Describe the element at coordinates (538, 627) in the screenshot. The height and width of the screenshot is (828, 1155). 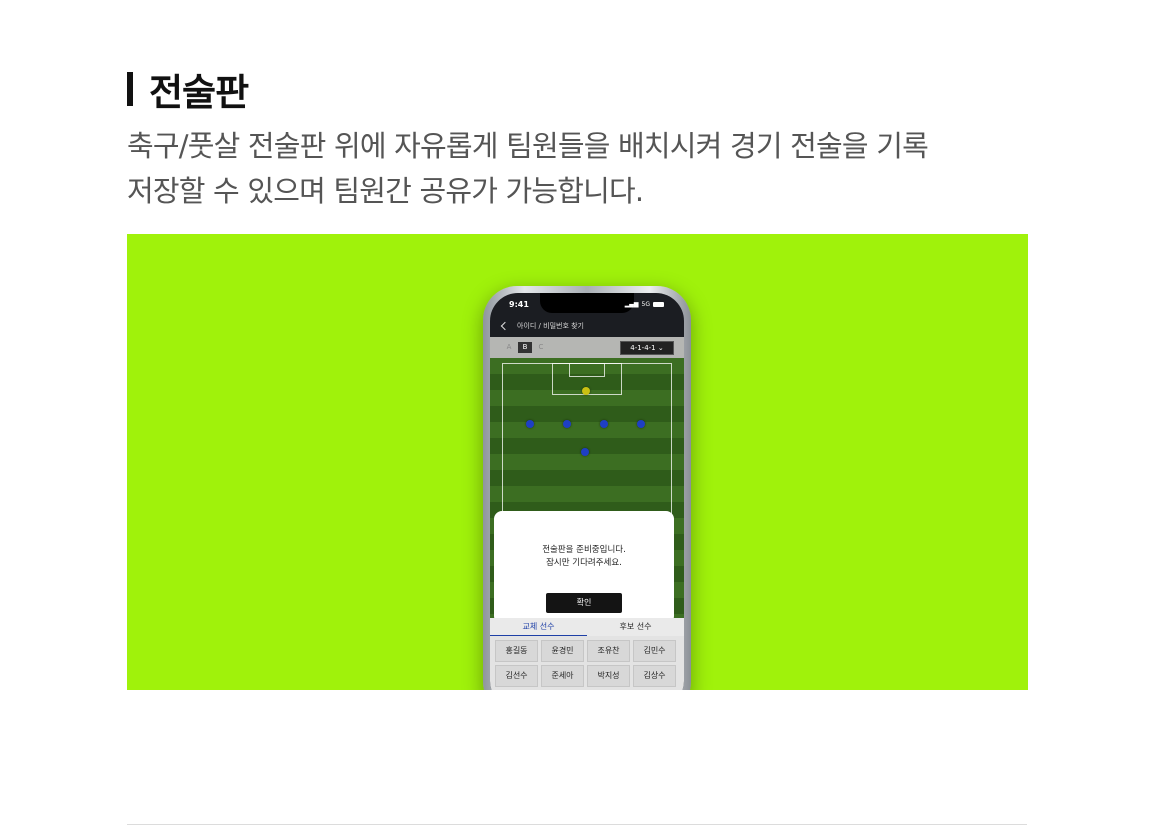
I see `tab-substitutes: 교체 선수` at that location.